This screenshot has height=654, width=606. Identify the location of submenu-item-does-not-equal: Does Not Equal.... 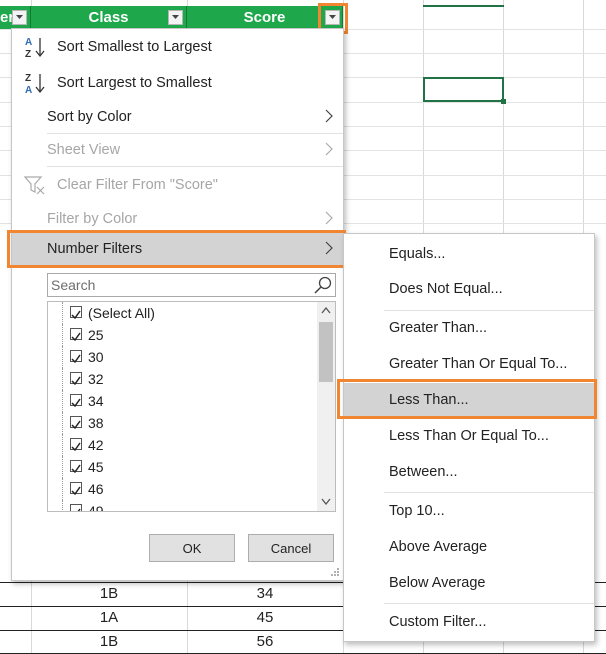
(469, 289).